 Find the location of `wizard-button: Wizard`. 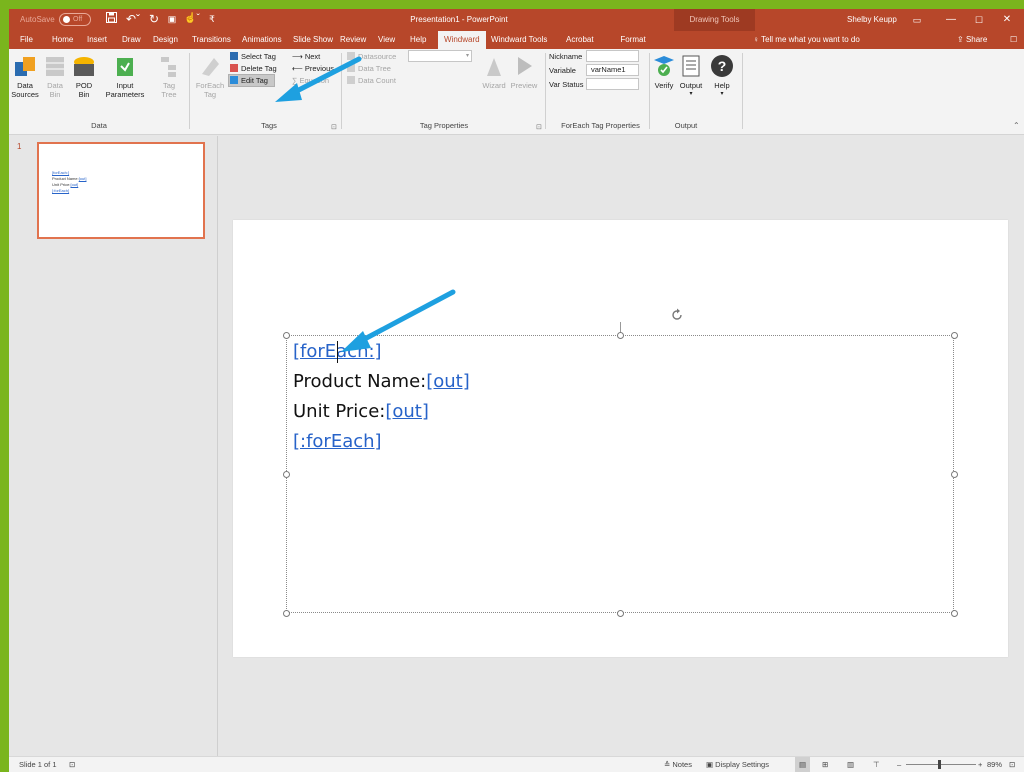

wizard-button: Wizard is located at coordinates (494, 72).